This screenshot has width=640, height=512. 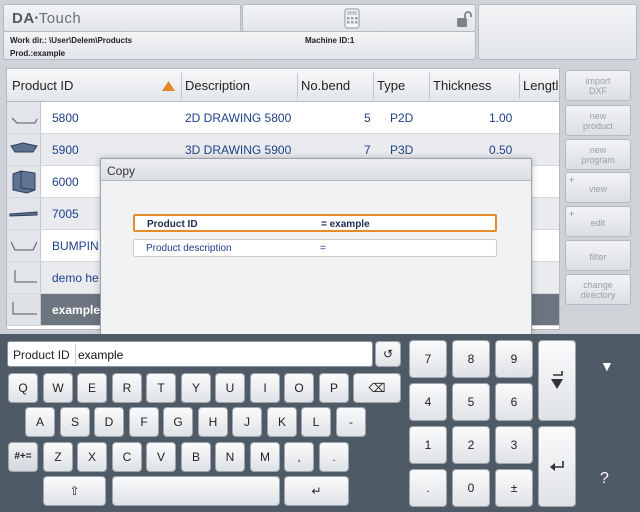 What do you see at coordinates (161, 388) in the screenshot?
I see `key-t: T` at bounding box center [161, 388].